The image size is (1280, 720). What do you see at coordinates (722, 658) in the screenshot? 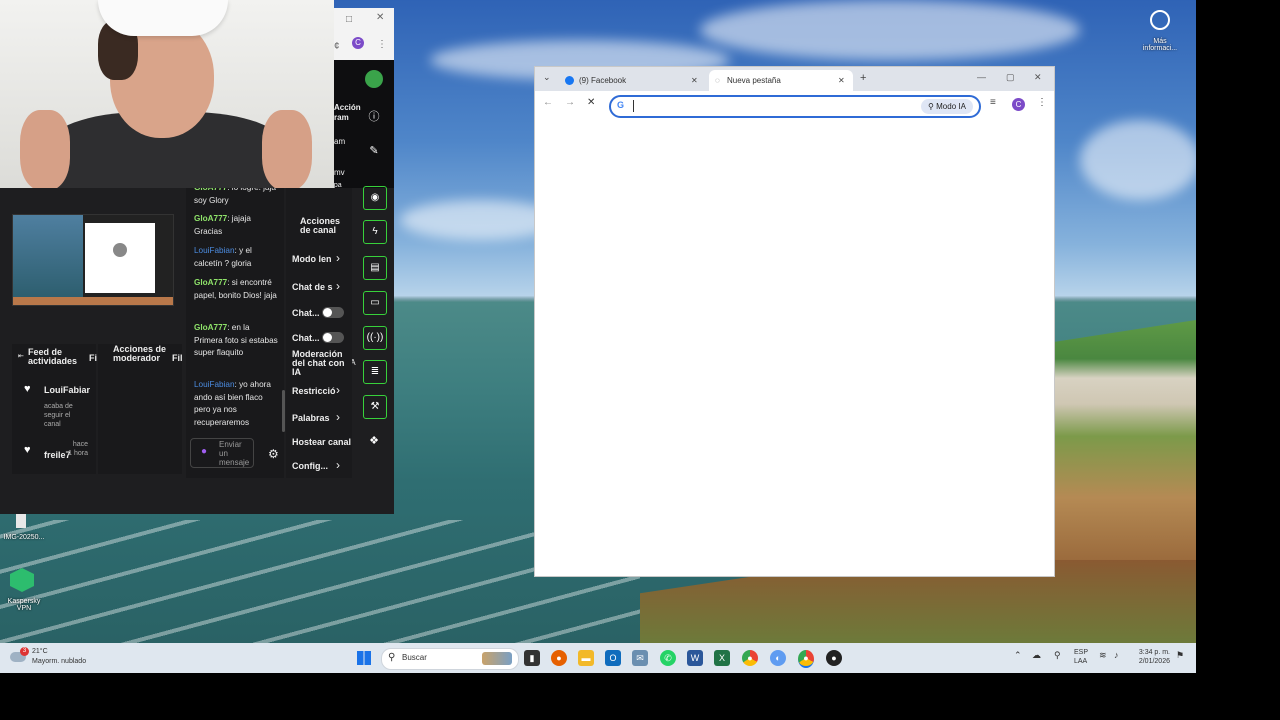
I see `excel-icon: X` at bounding box center [722, 658].